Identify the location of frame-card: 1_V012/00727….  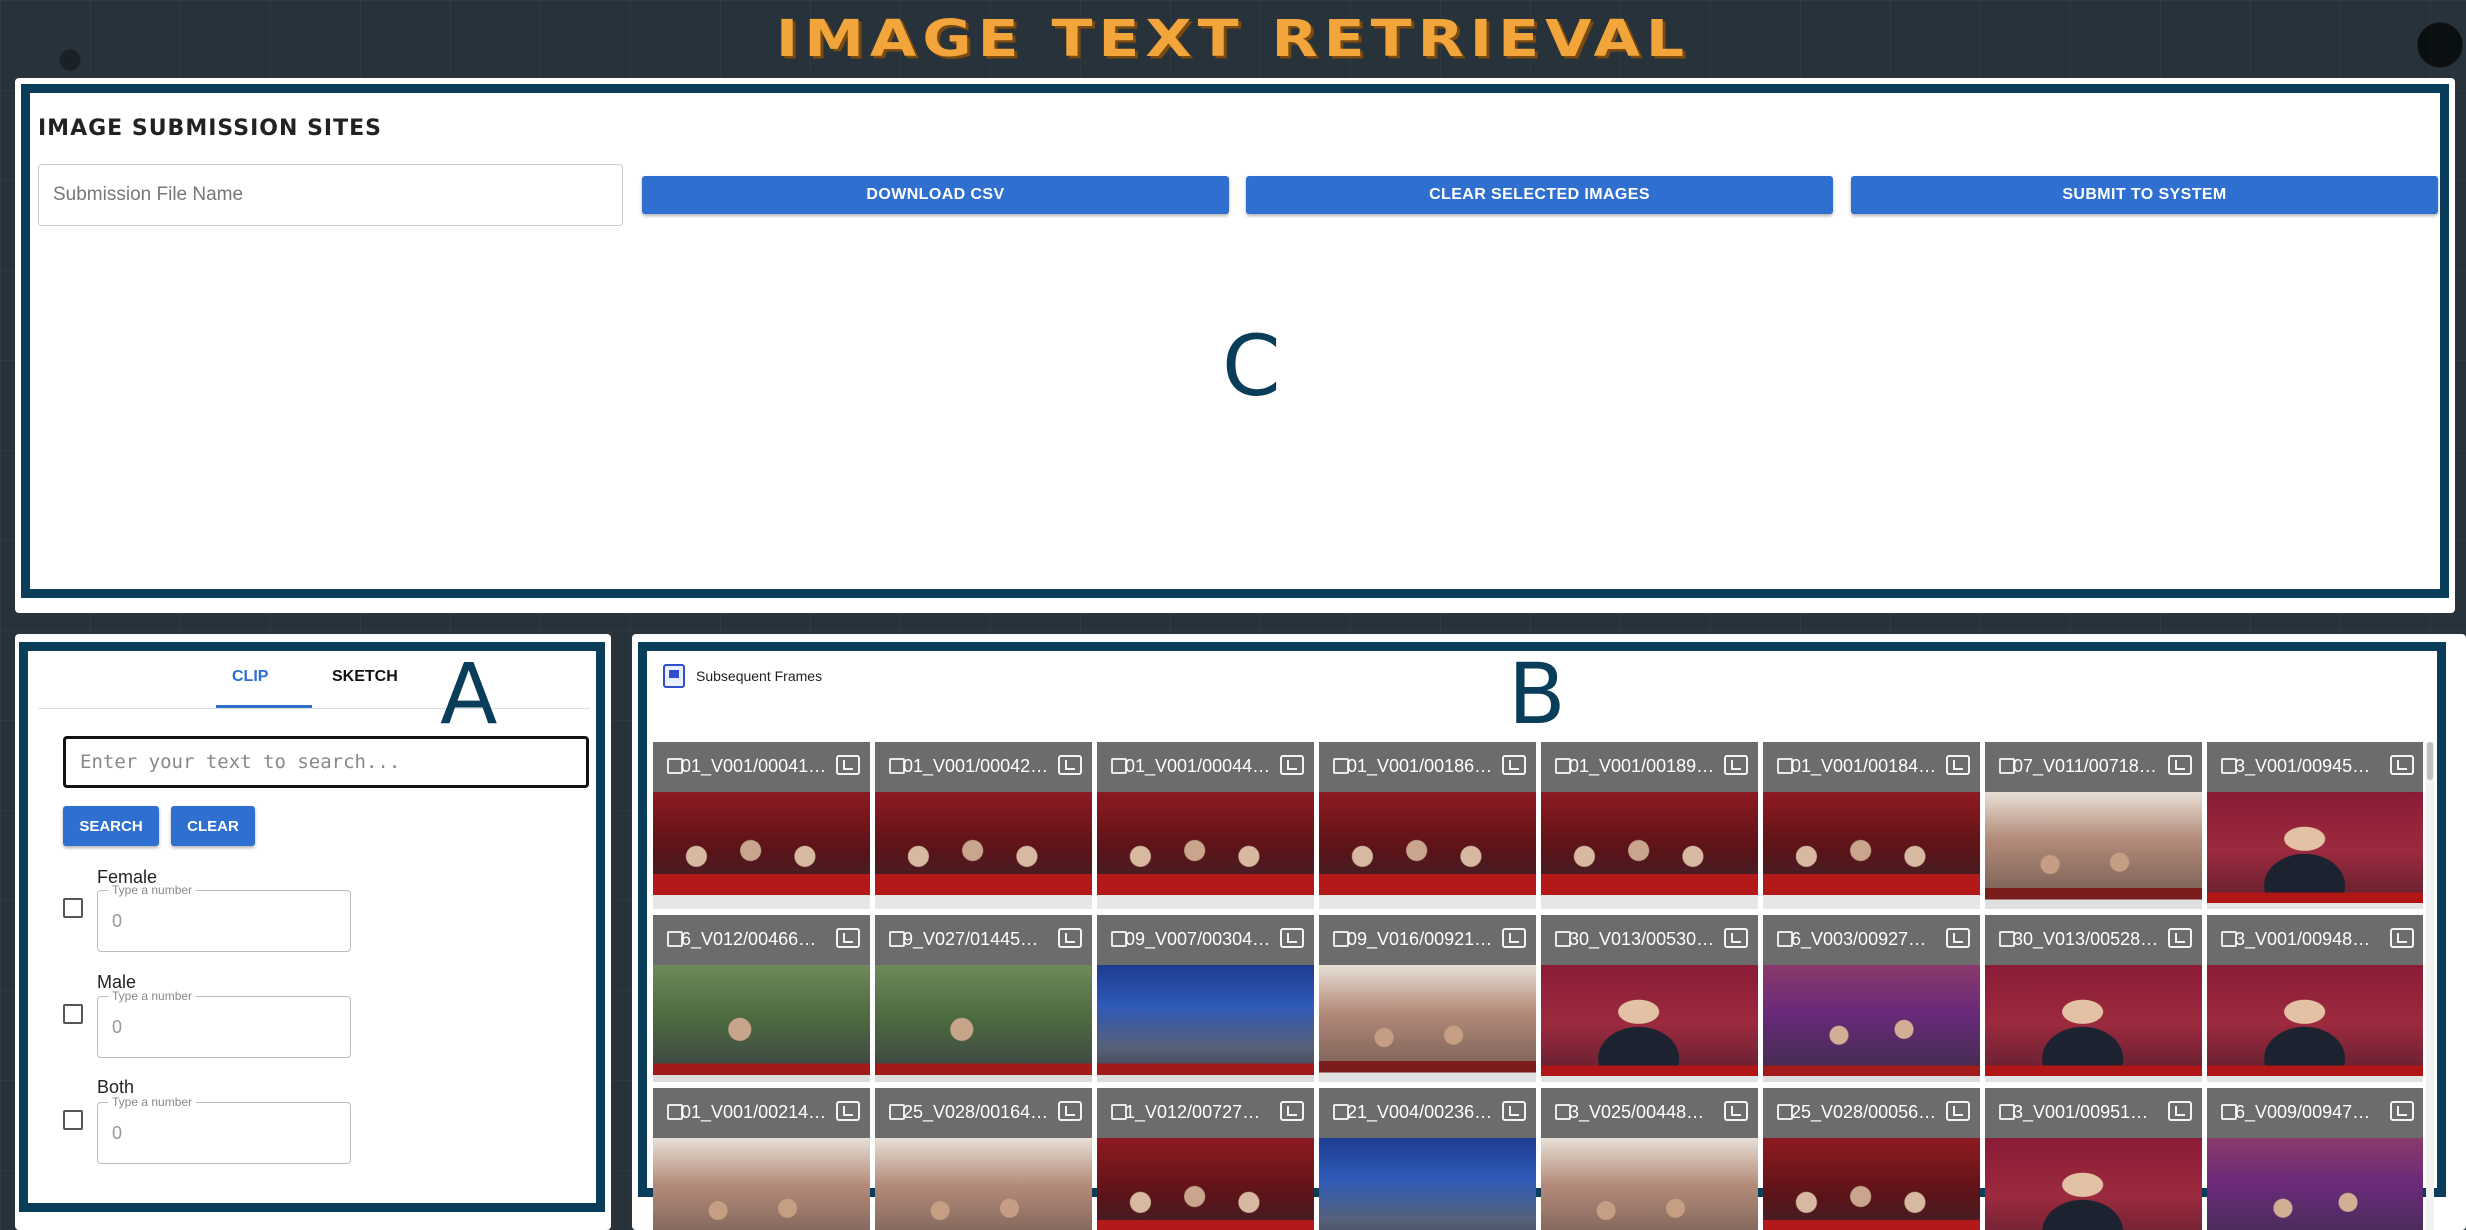
(1205, 1159).